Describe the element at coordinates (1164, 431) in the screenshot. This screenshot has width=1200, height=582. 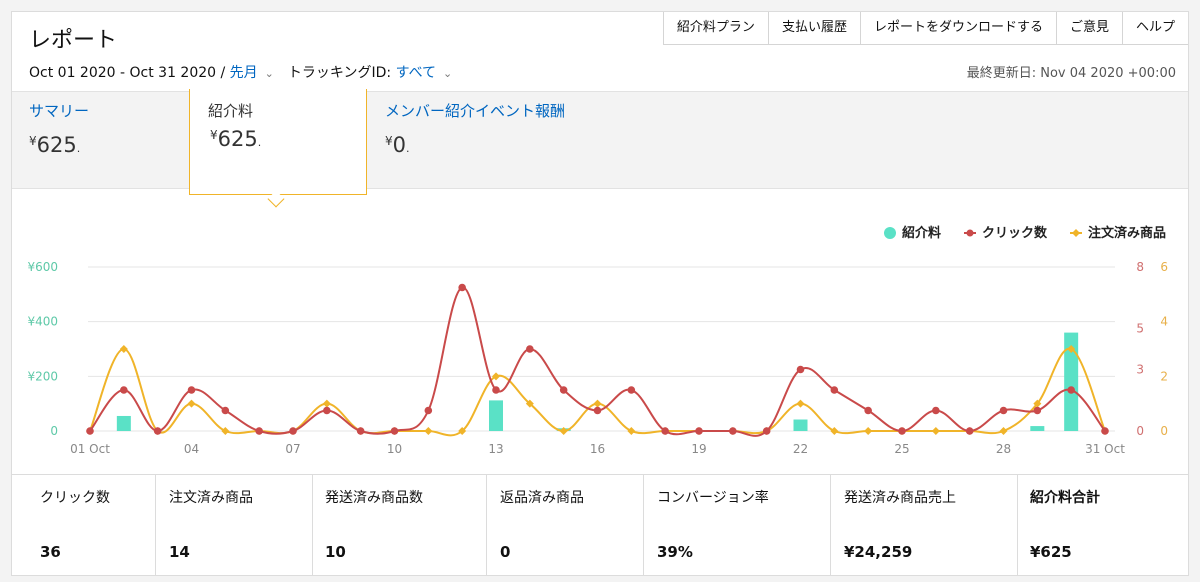
I see `y-tick-label-orders: 0` at that location.